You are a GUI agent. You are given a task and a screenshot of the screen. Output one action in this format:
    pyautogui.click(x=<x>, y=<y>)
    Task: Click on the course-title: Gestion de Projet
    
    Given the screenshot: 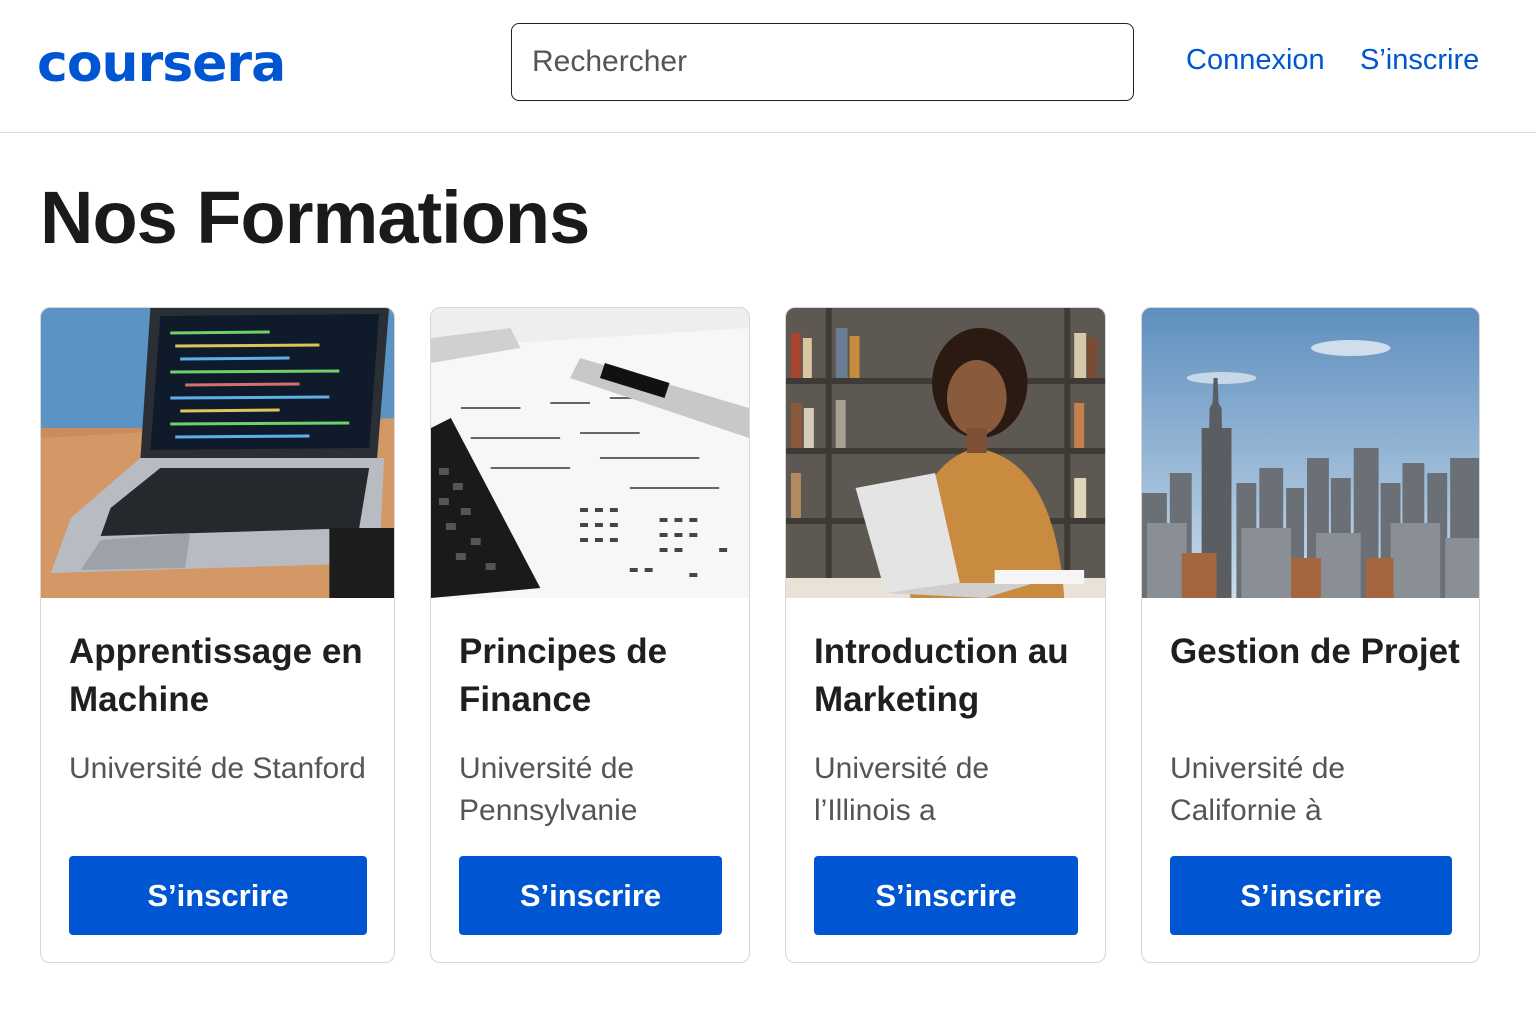 What is the action you would take?
    pyautogui.click(x=1315, y=652)
    